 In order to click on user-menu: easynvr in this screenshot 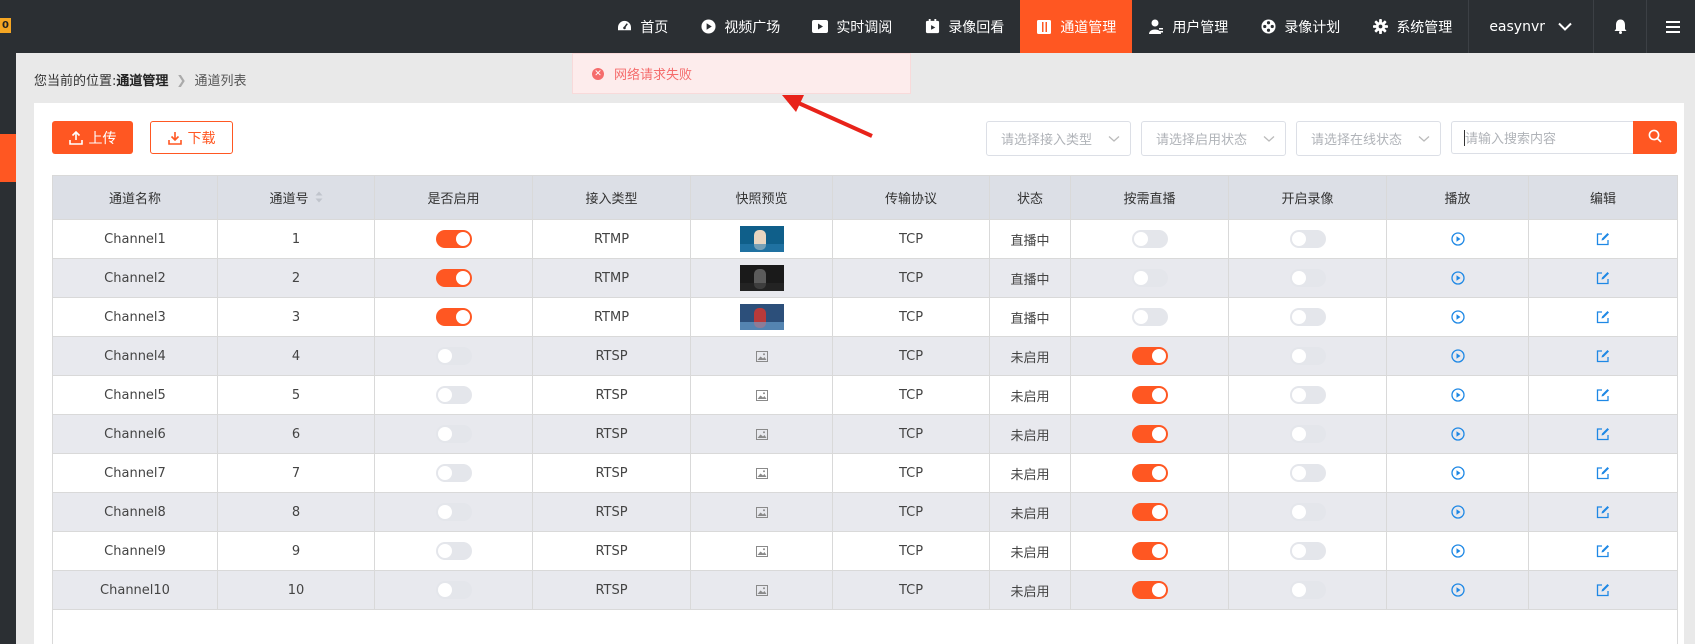, I will do `click(1531, 26)`.